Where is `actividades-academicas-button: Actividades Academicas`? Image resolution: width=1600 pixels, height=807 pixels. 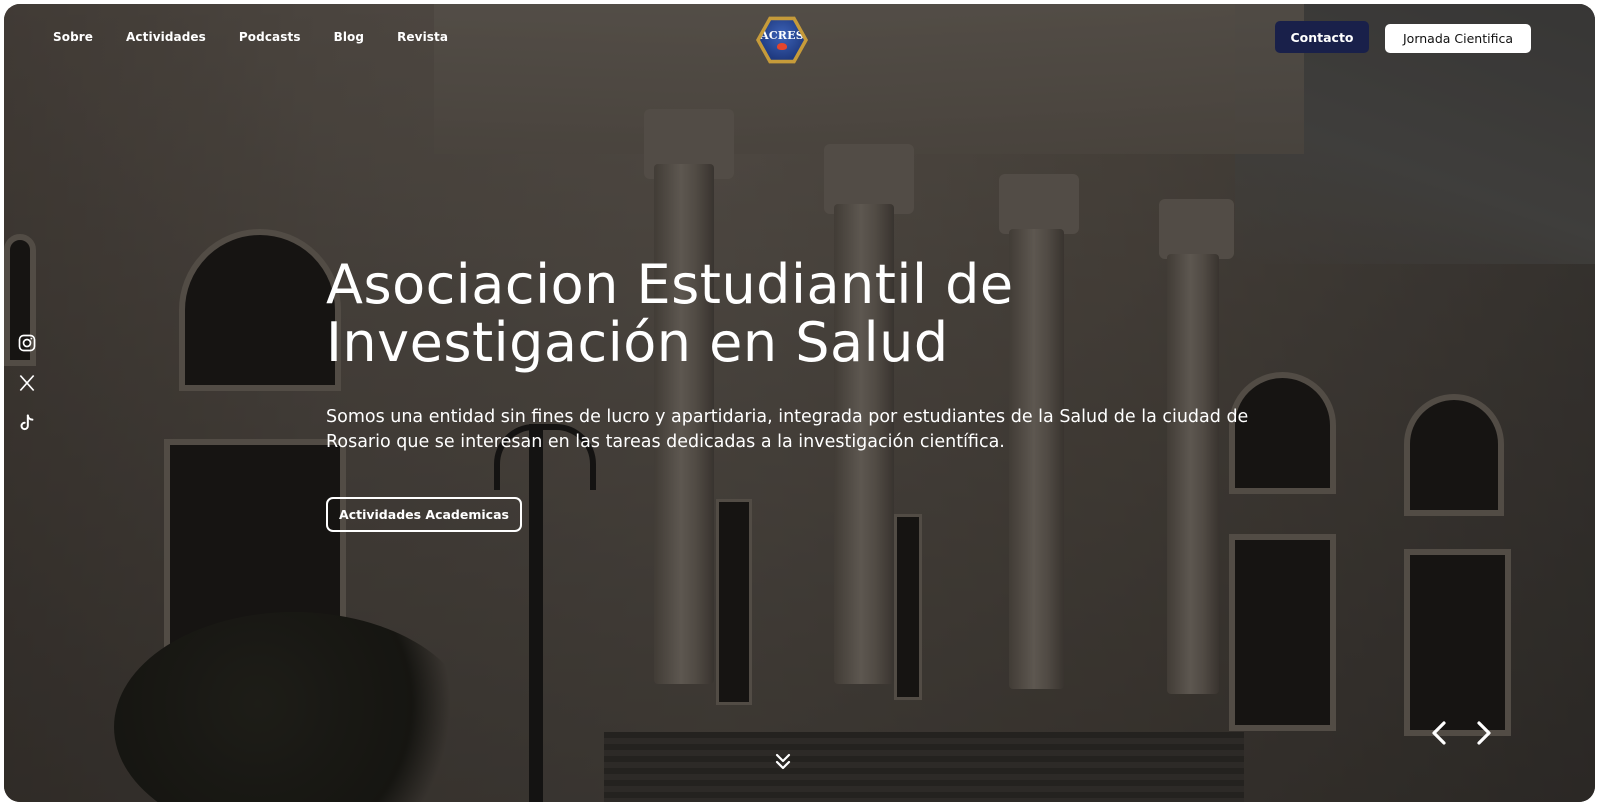
actividades-academicas-button: Actividades Academicas is located at coordinates (424, 514).